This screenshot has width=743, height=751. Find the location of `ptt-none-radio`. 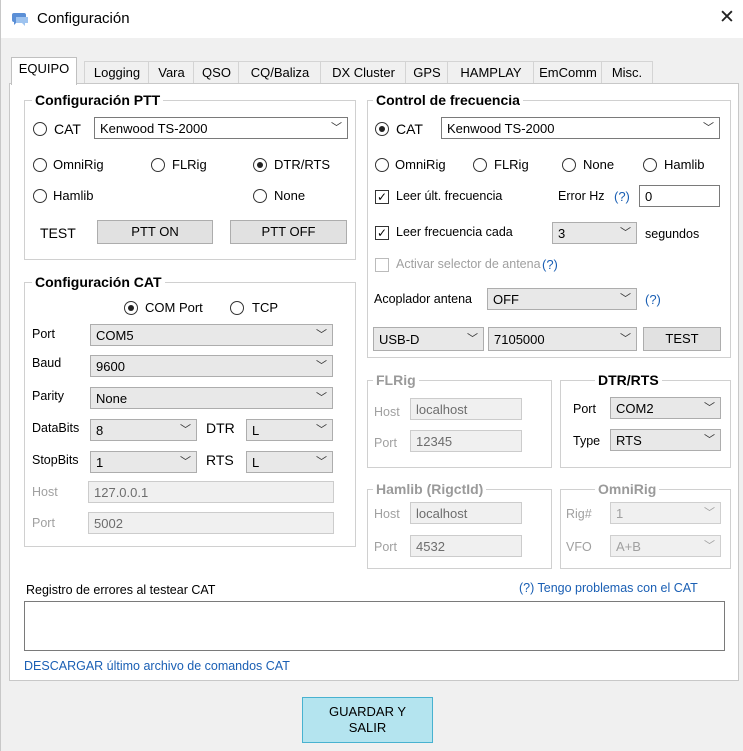

ptt-none-radio is located at coordinates (260, 196).